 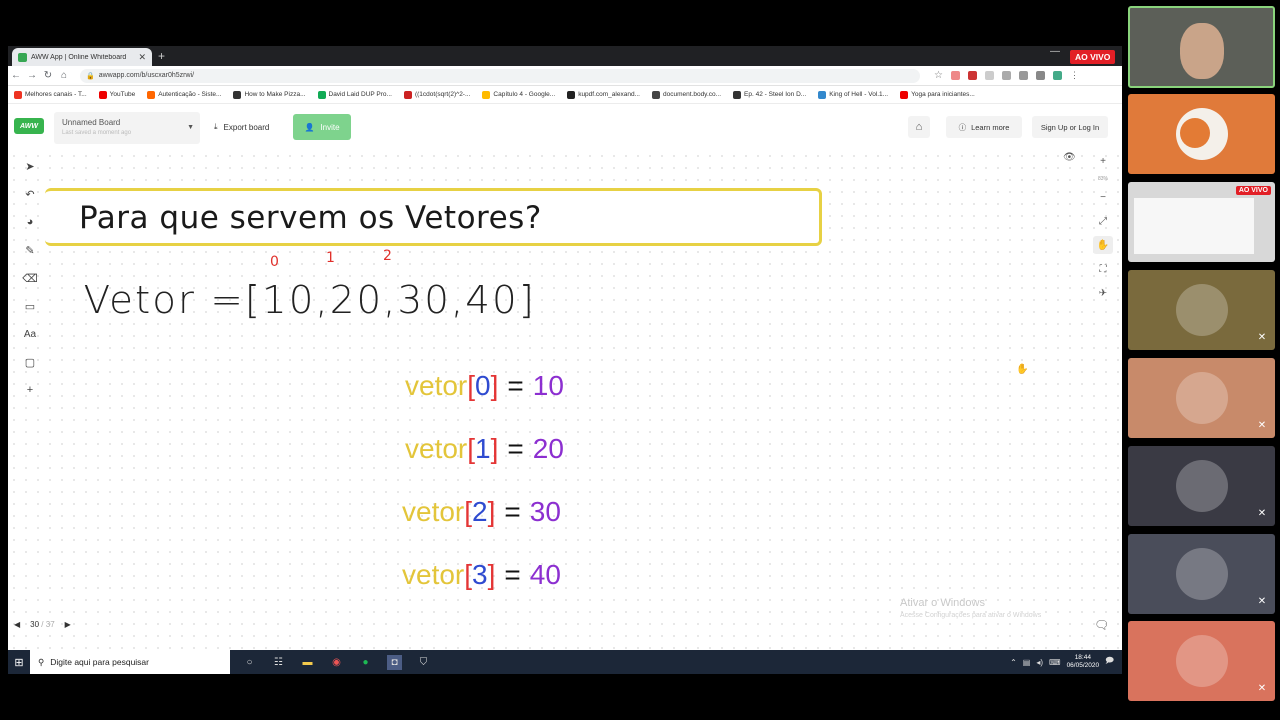 I want to click on minimize-icon: —, so click(x=1055, y=51).